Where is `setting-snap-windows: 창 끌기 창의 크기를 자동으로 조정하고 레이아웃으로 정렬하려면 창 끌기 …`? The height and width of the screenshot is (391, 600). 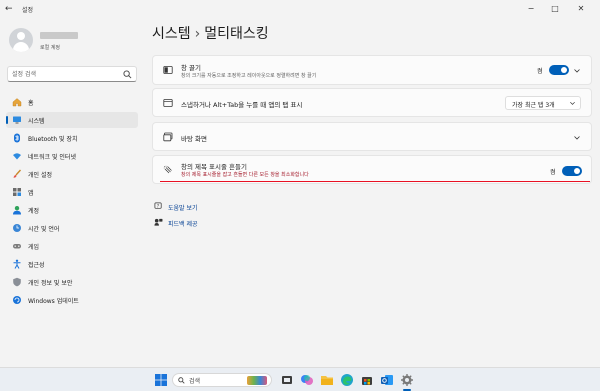 setting-snap-windows: 창 끌기 창의 크기를 자동으로 조정하고 레이아웃으로 정렬하려면 창 끌기 … is located at coordinates (372, 70).